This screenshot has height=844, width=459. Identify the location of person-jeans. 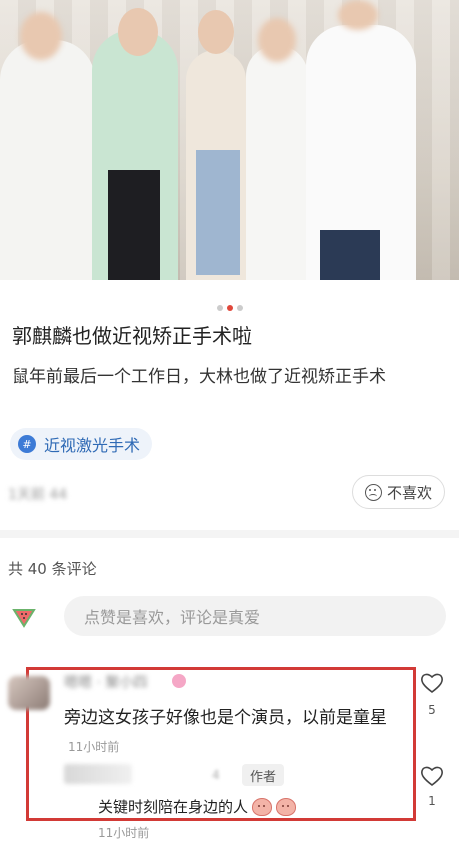
(218, 212).